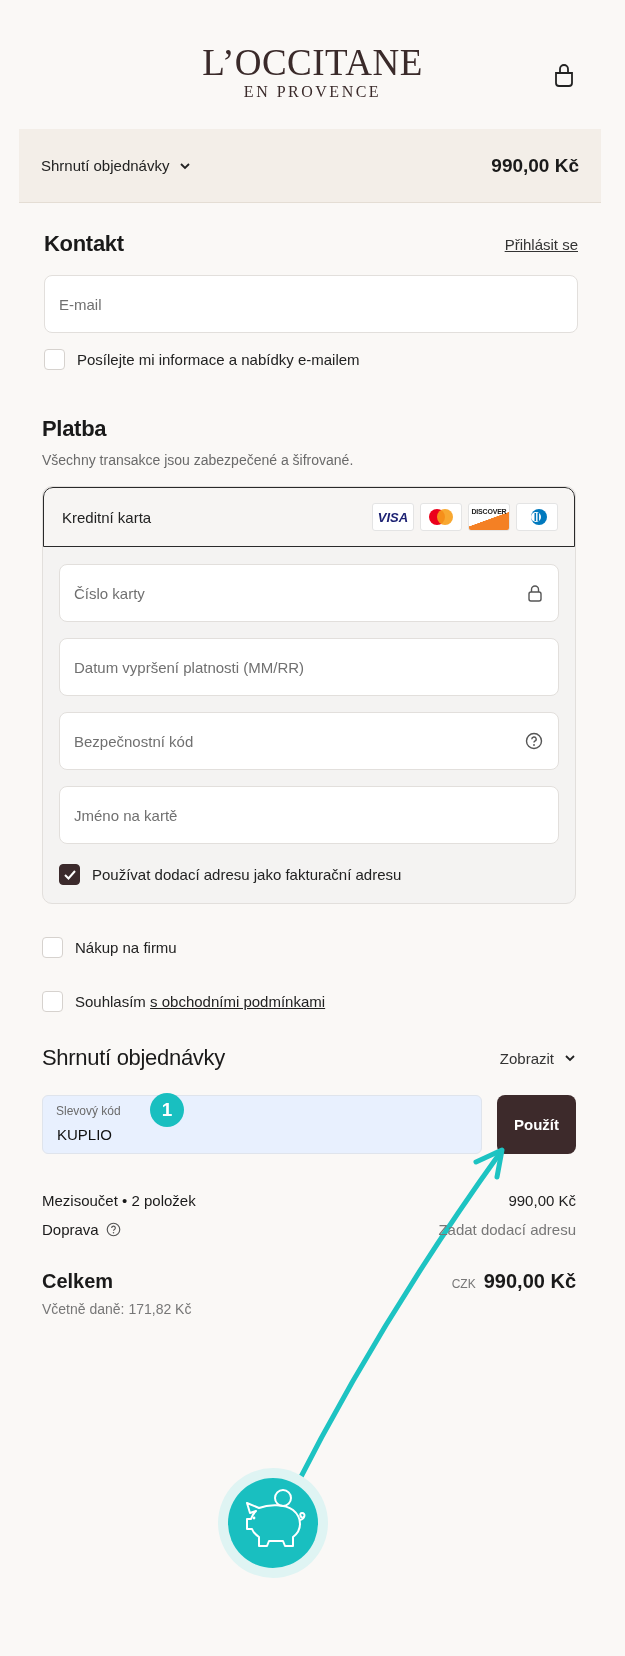  Describe the element at coordinates (463, 1284) in the screenshot. I see `currency-code: CZK` at that location.